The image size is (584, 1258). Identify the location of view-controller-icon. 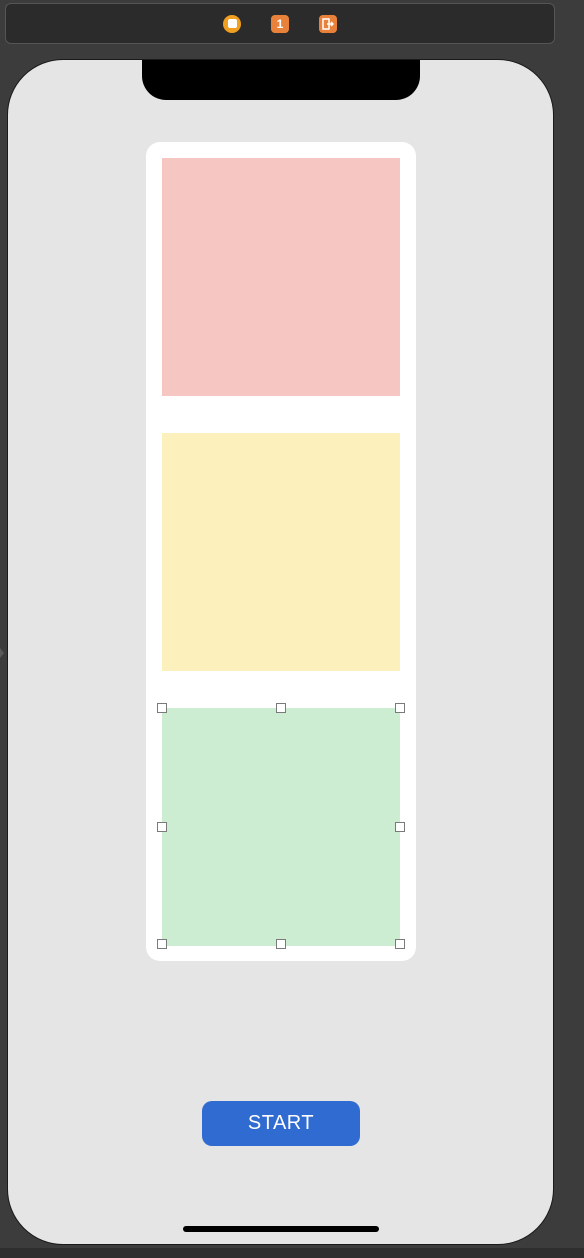
(232, 24).